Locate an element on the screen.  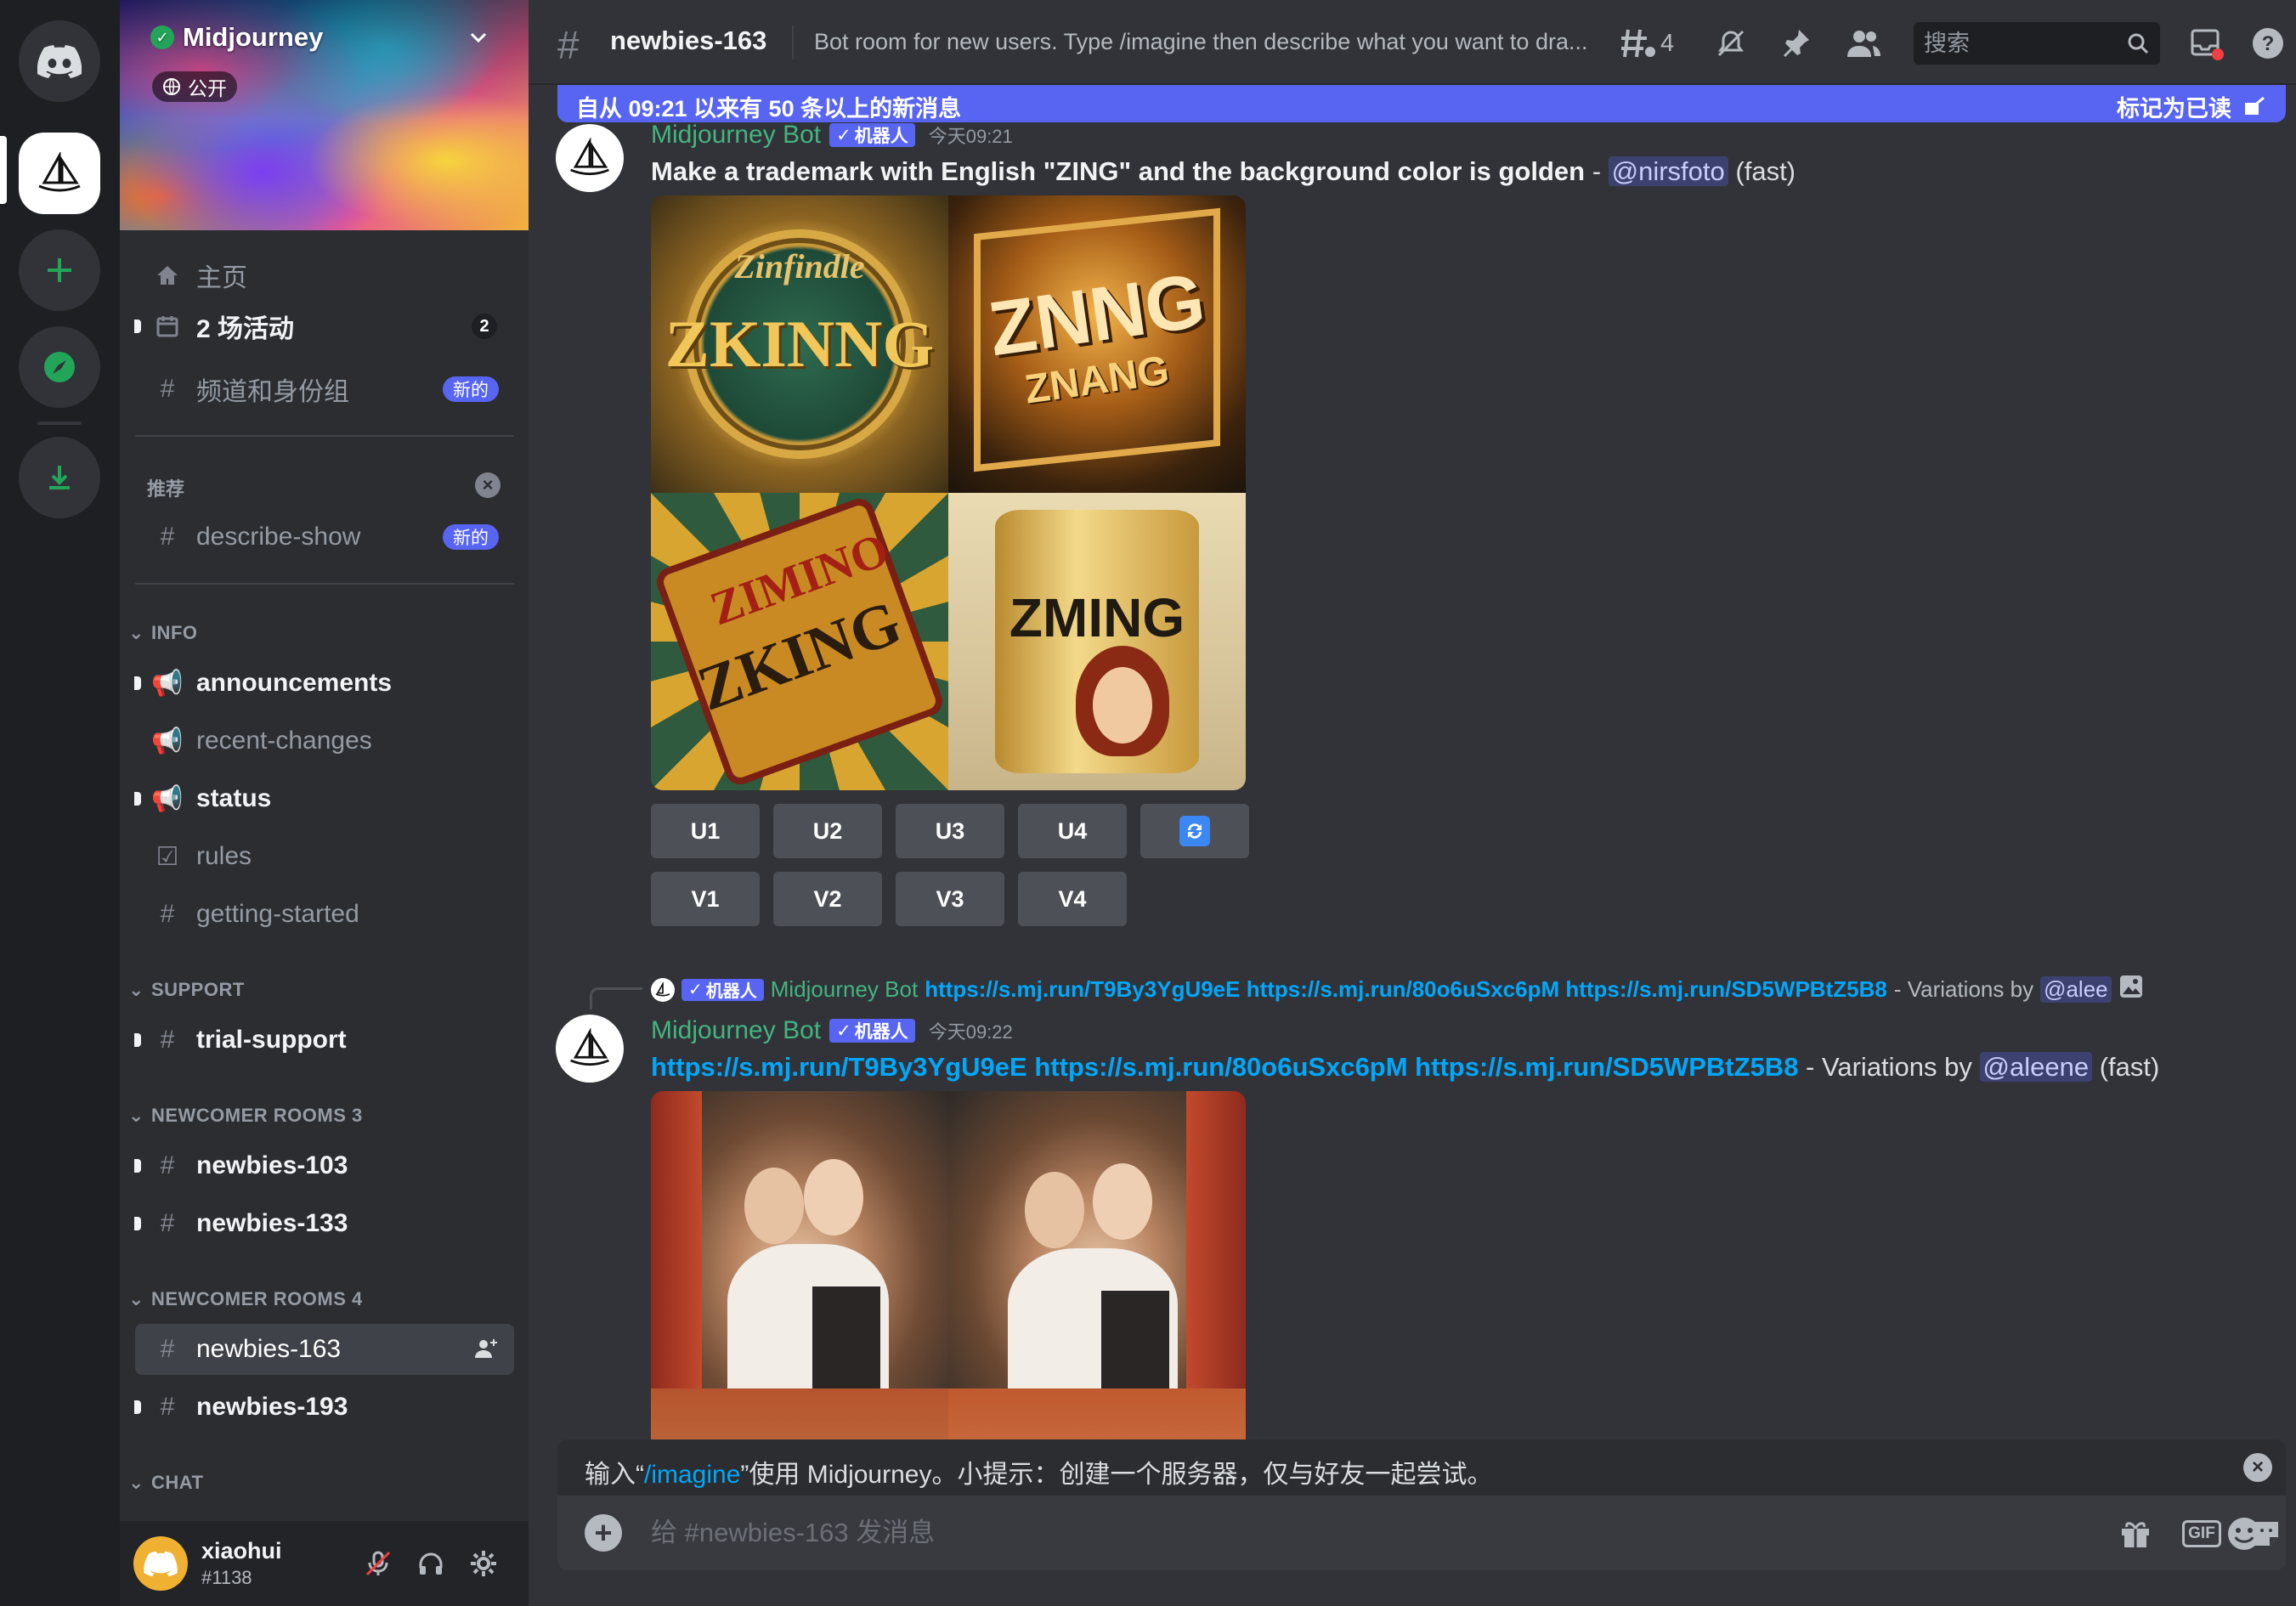
image-tile-3: ZIMINO ZKING is located at coordinates (799, 641).